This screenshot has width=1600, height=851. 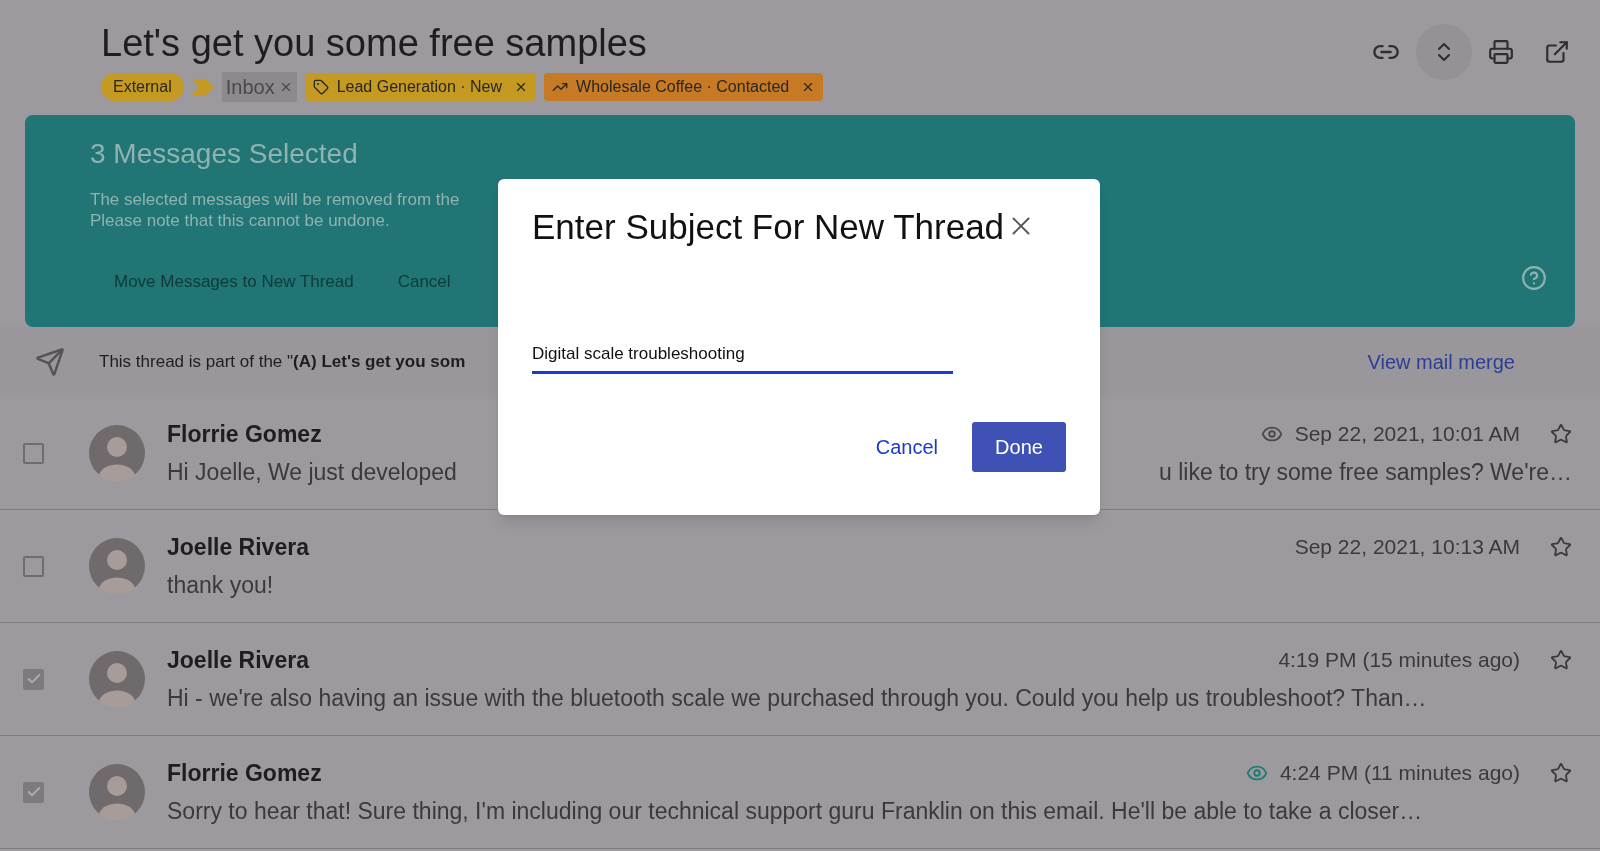 I want to click on message-time: 4:24 PM (11 minutes ago), so click(x=1399, y=773).